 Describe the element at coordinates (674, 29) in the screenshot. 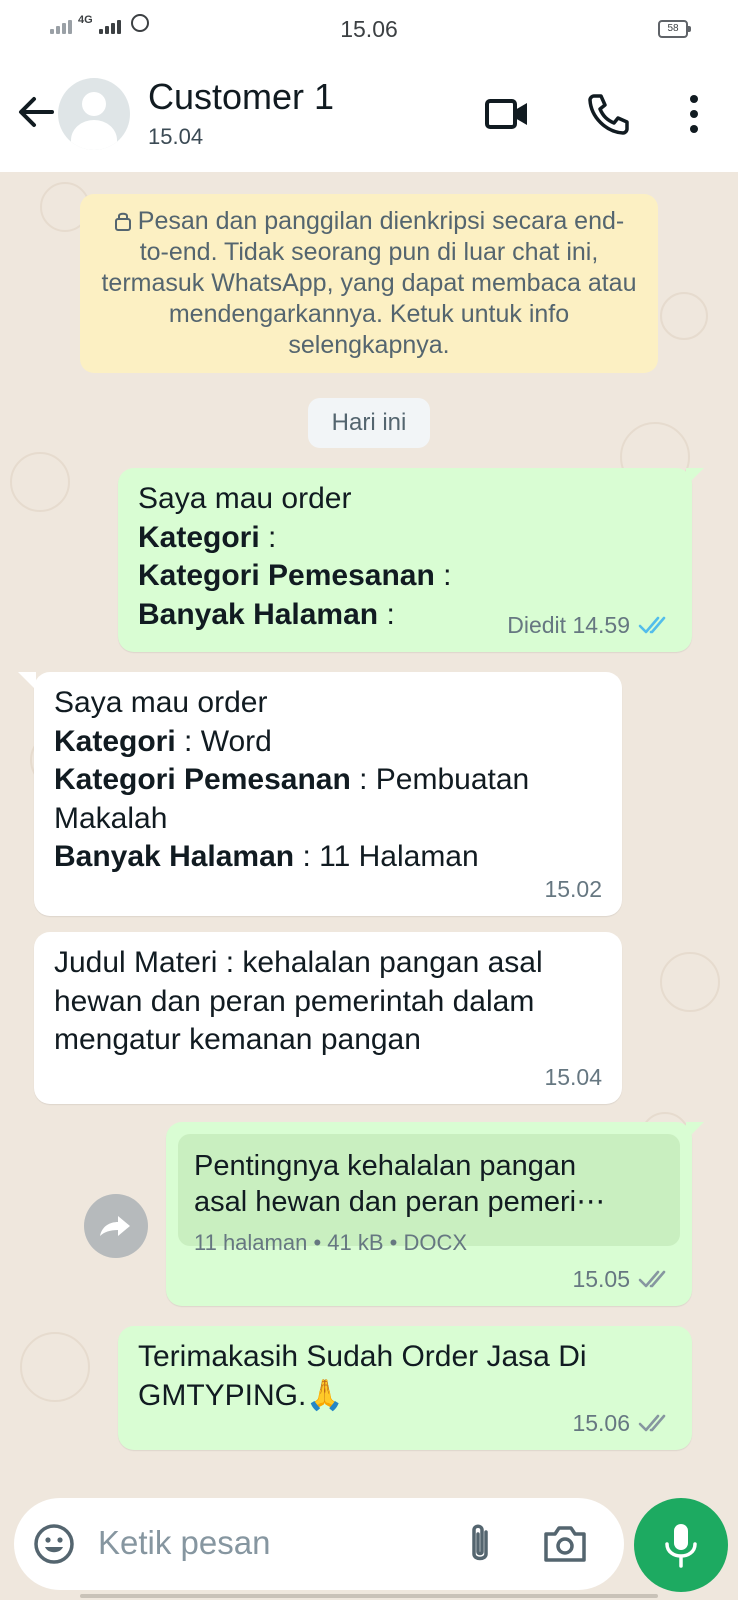

I see `battery-icon: 58` at that location.